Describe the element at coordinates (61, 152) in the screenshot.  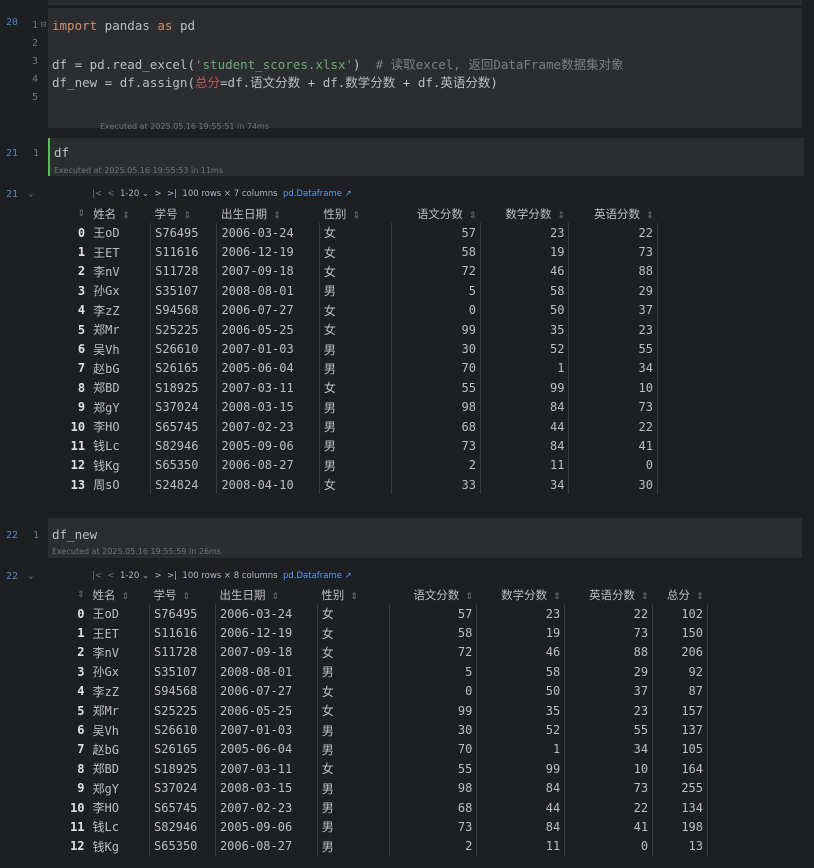
I see `code-line: df` at that location.